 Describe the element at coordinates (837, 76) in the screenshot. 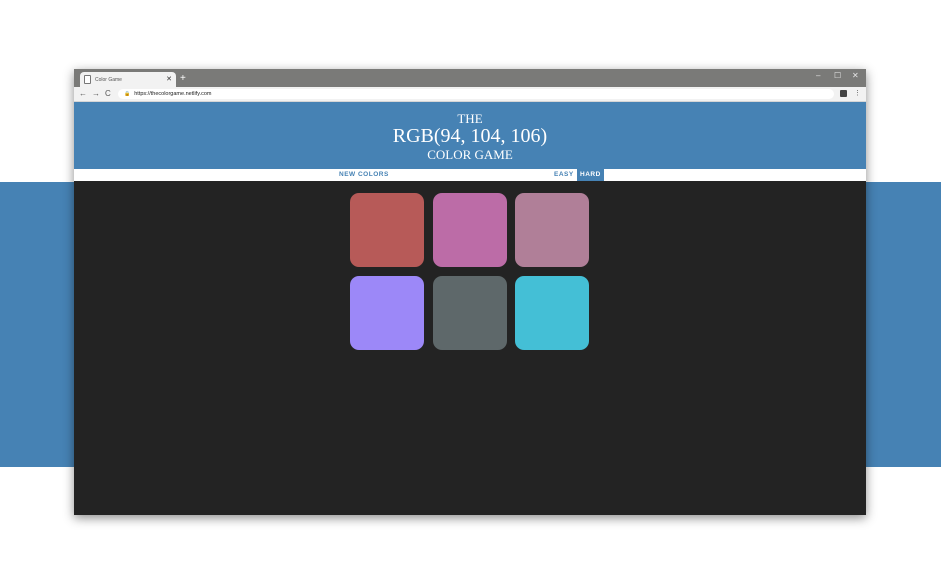

I see `maximize-button: ☐` at that location.